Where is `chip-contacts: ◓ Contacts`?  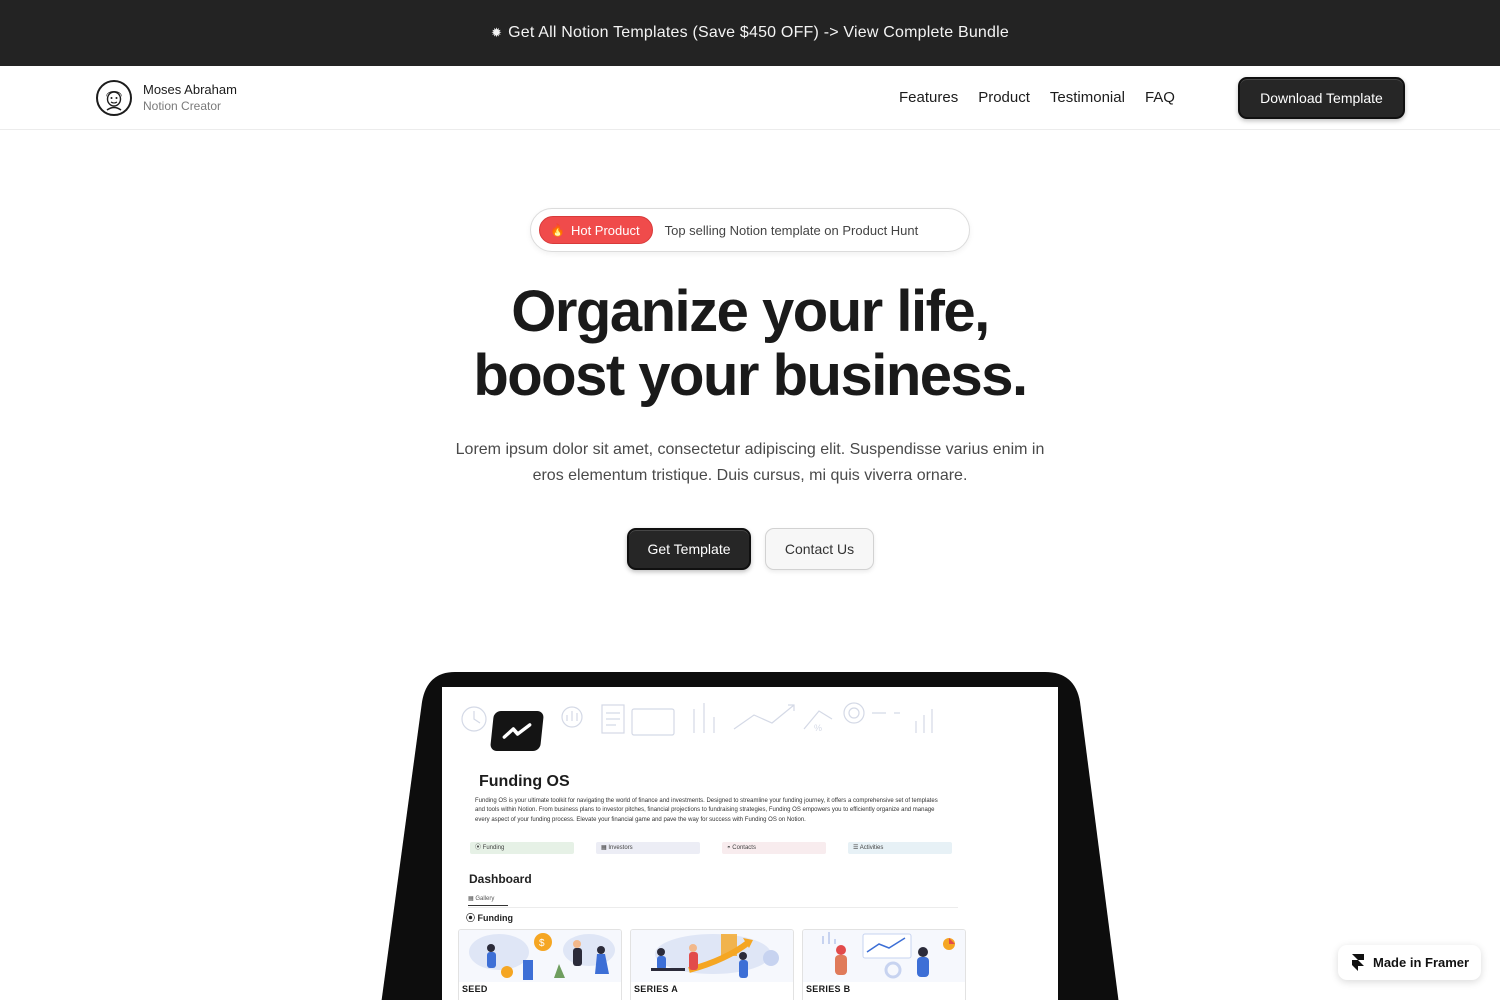
chip-contacts: ◓ Contacts is located at coordinates (774, 848).